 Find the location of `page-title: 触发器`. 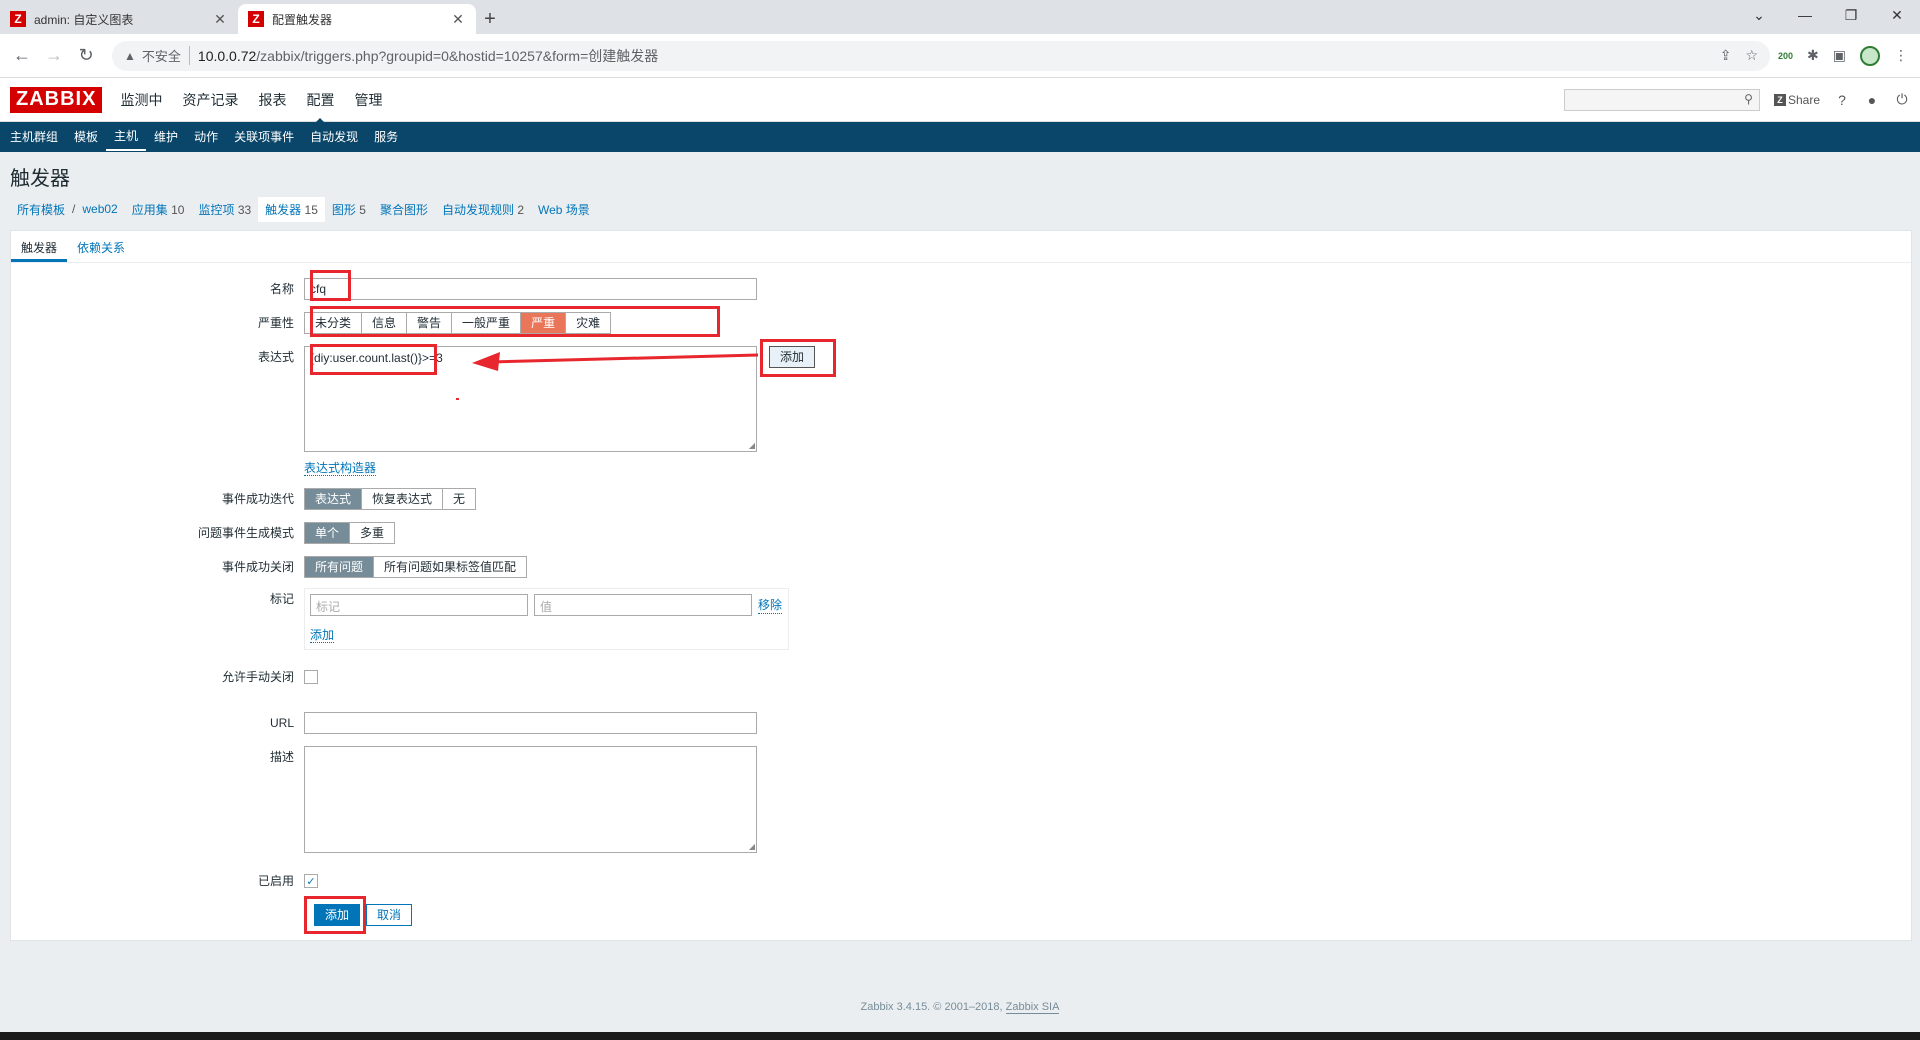

page-title: 触发器 is located at coordinates (40, 179).